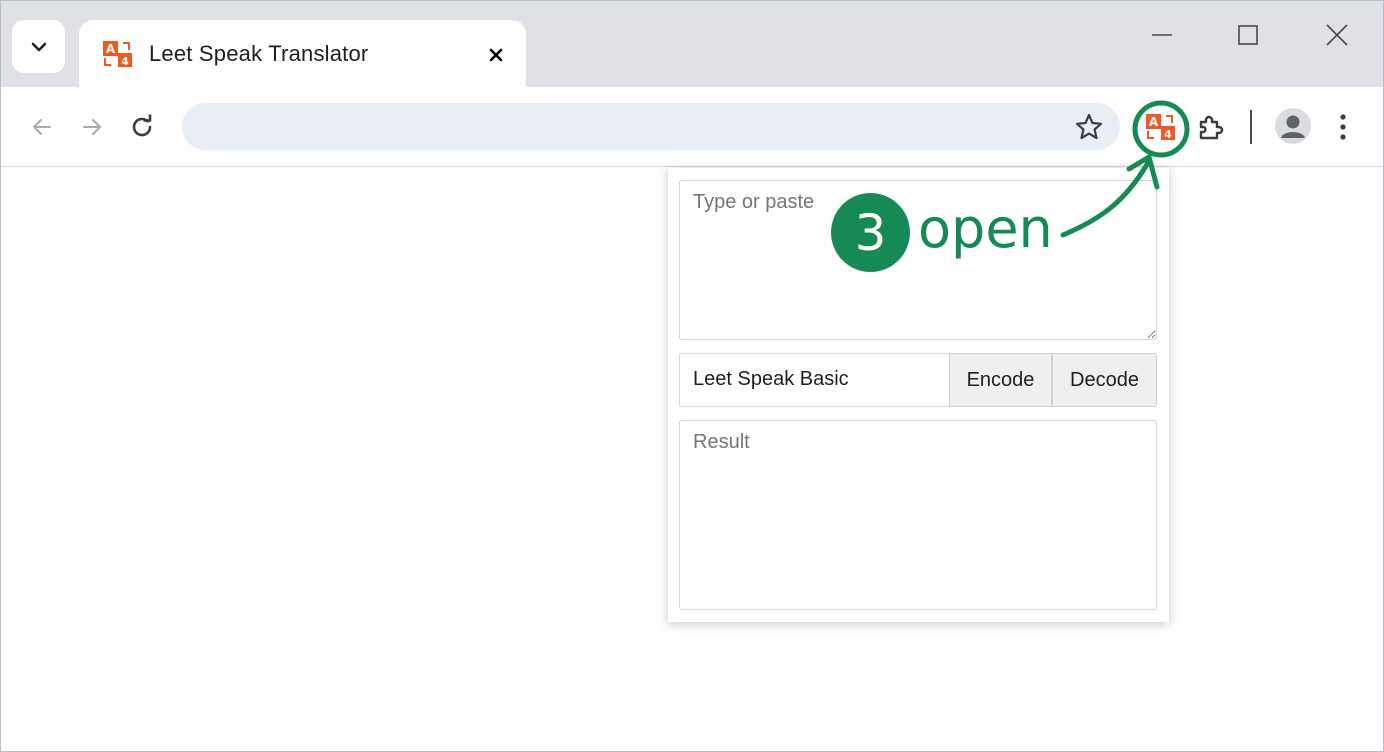 Image resolution: width=1384 pixels, height=752 pixels. I want to click on svg-text: 4, so click(125, 61).